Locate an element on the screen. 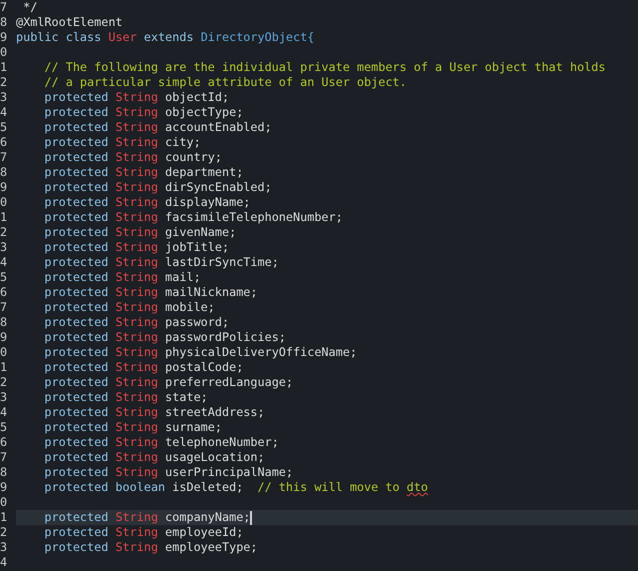  code-line: protected String password; is located at coordinates (136, 322).